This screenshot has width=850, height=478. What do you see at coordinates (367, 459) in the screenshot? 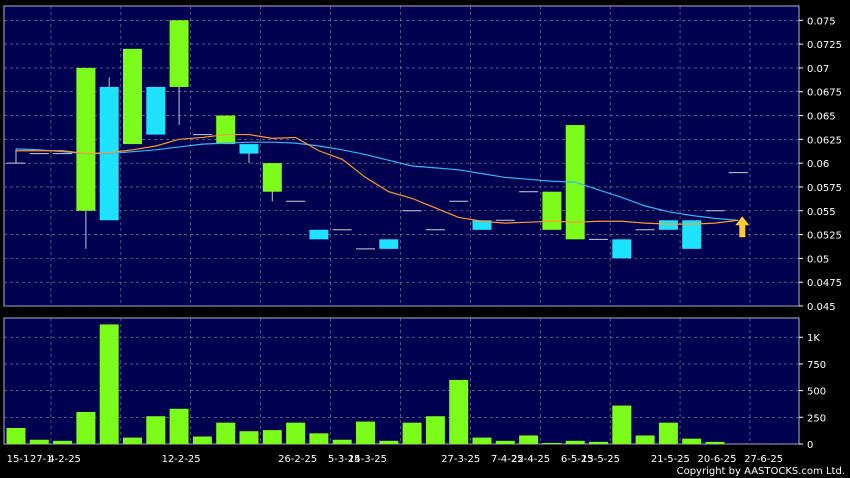
I see `date-tick-label: 14-3-25` at bounding box center [367, 459].